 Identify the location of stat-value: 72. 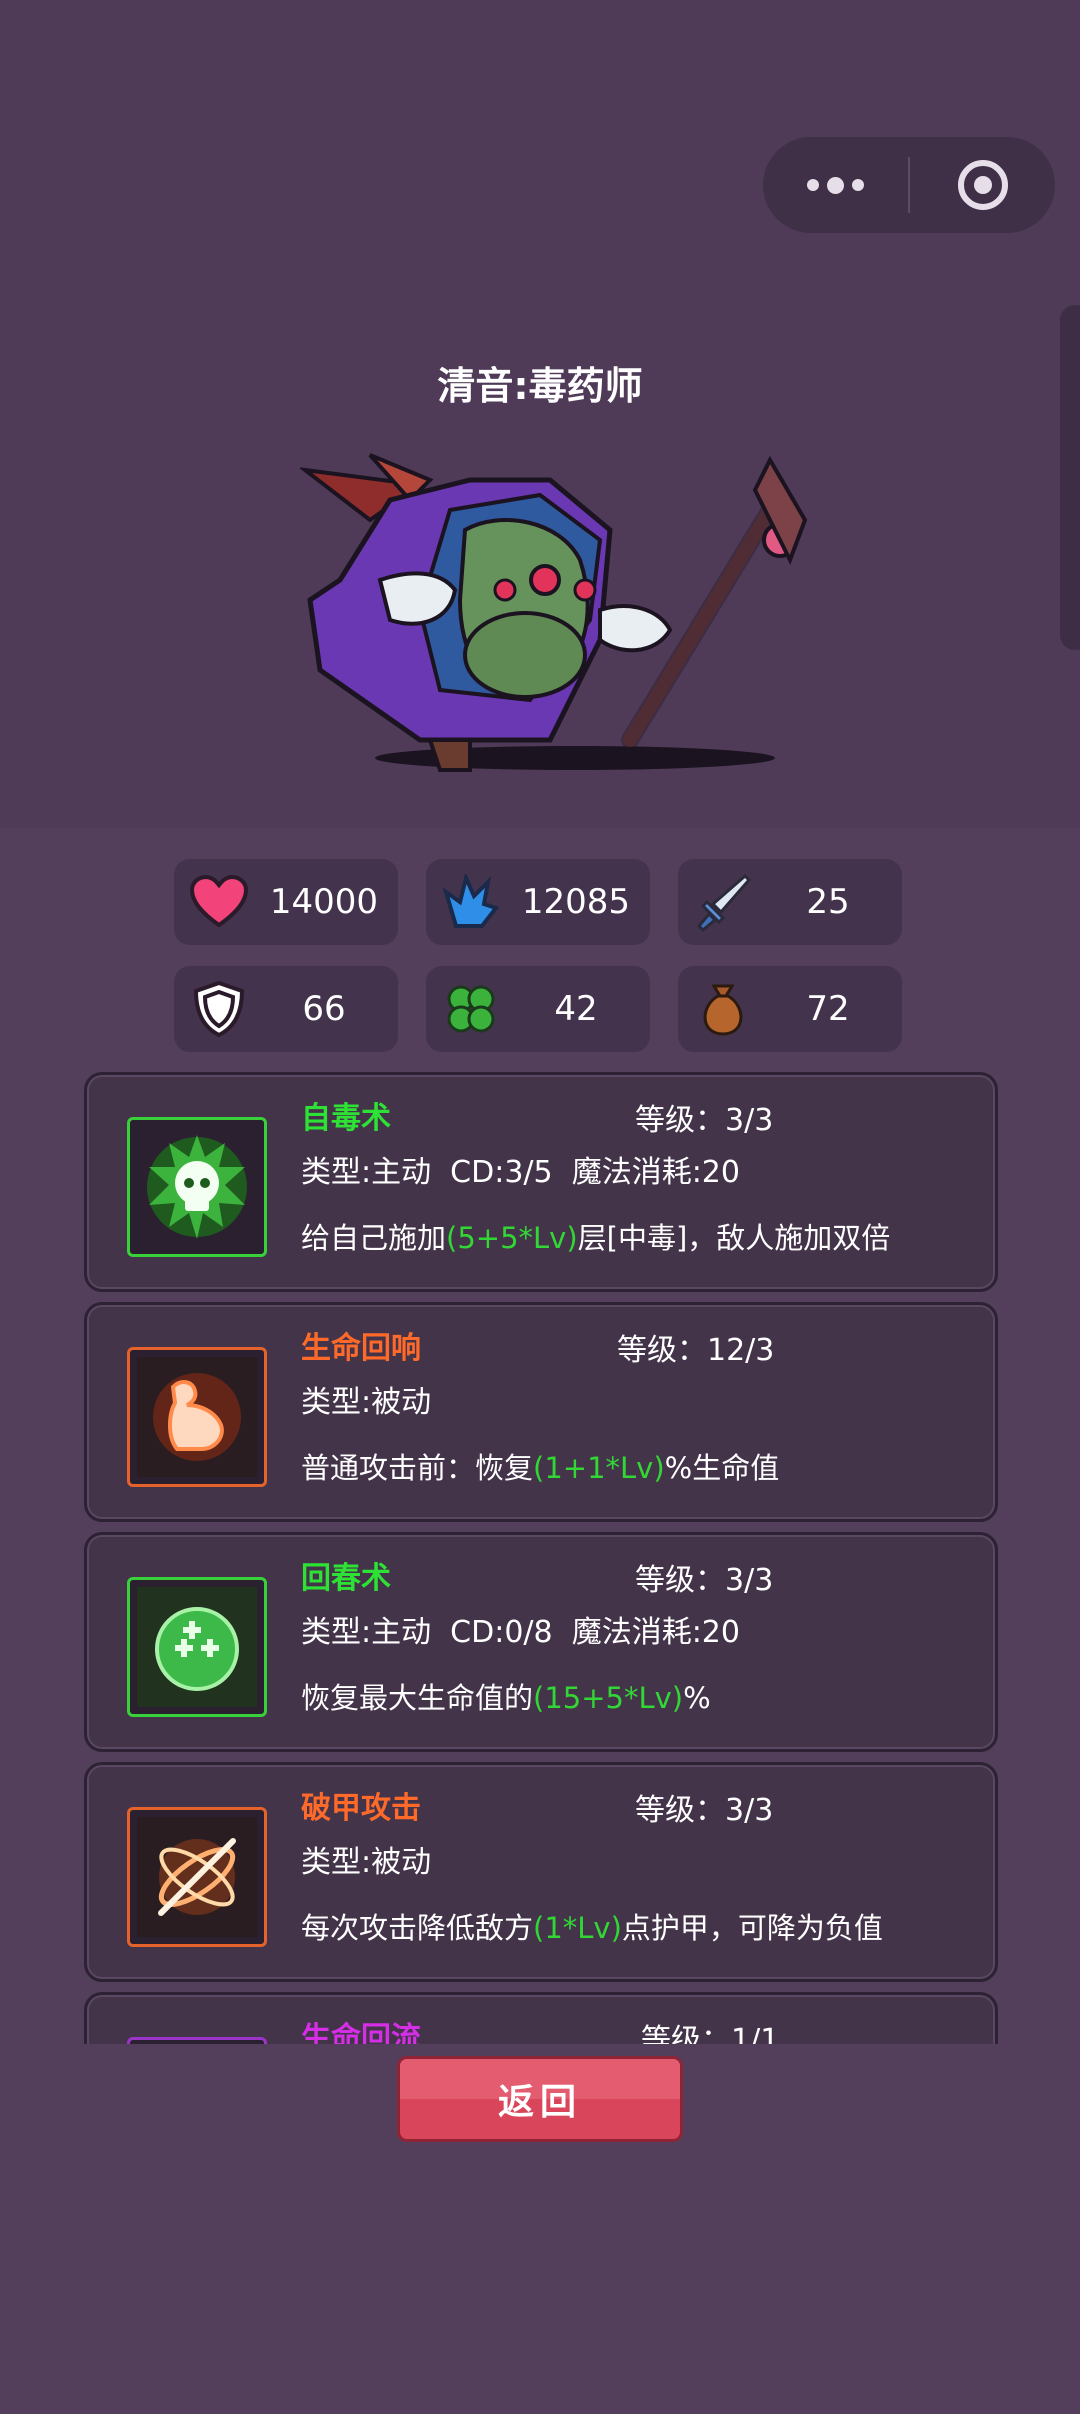
(828, 1009).